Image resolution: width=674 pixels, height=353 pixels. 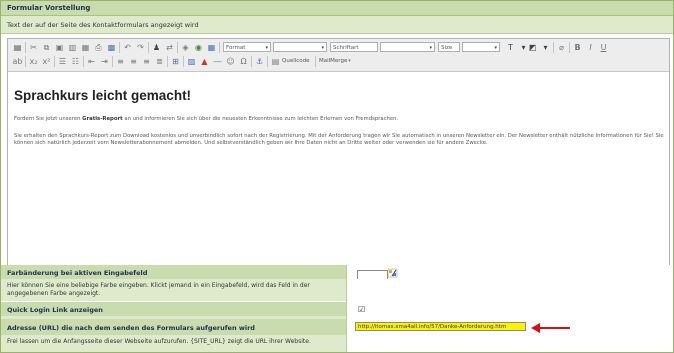 What do you see at coordinates (59, 47) in the screenshot?
I see `paste-icon: ▣` at bounding box center [59, 47].